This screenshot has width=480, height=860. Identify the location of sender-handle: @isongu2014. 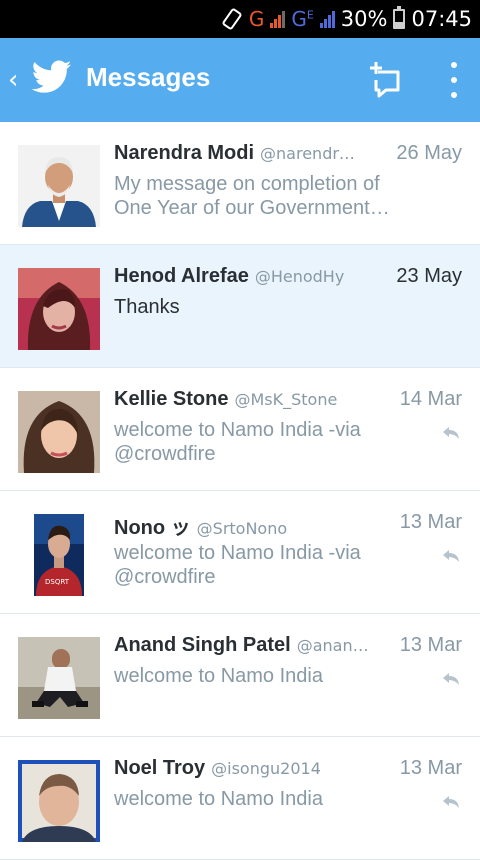
(266, 768).